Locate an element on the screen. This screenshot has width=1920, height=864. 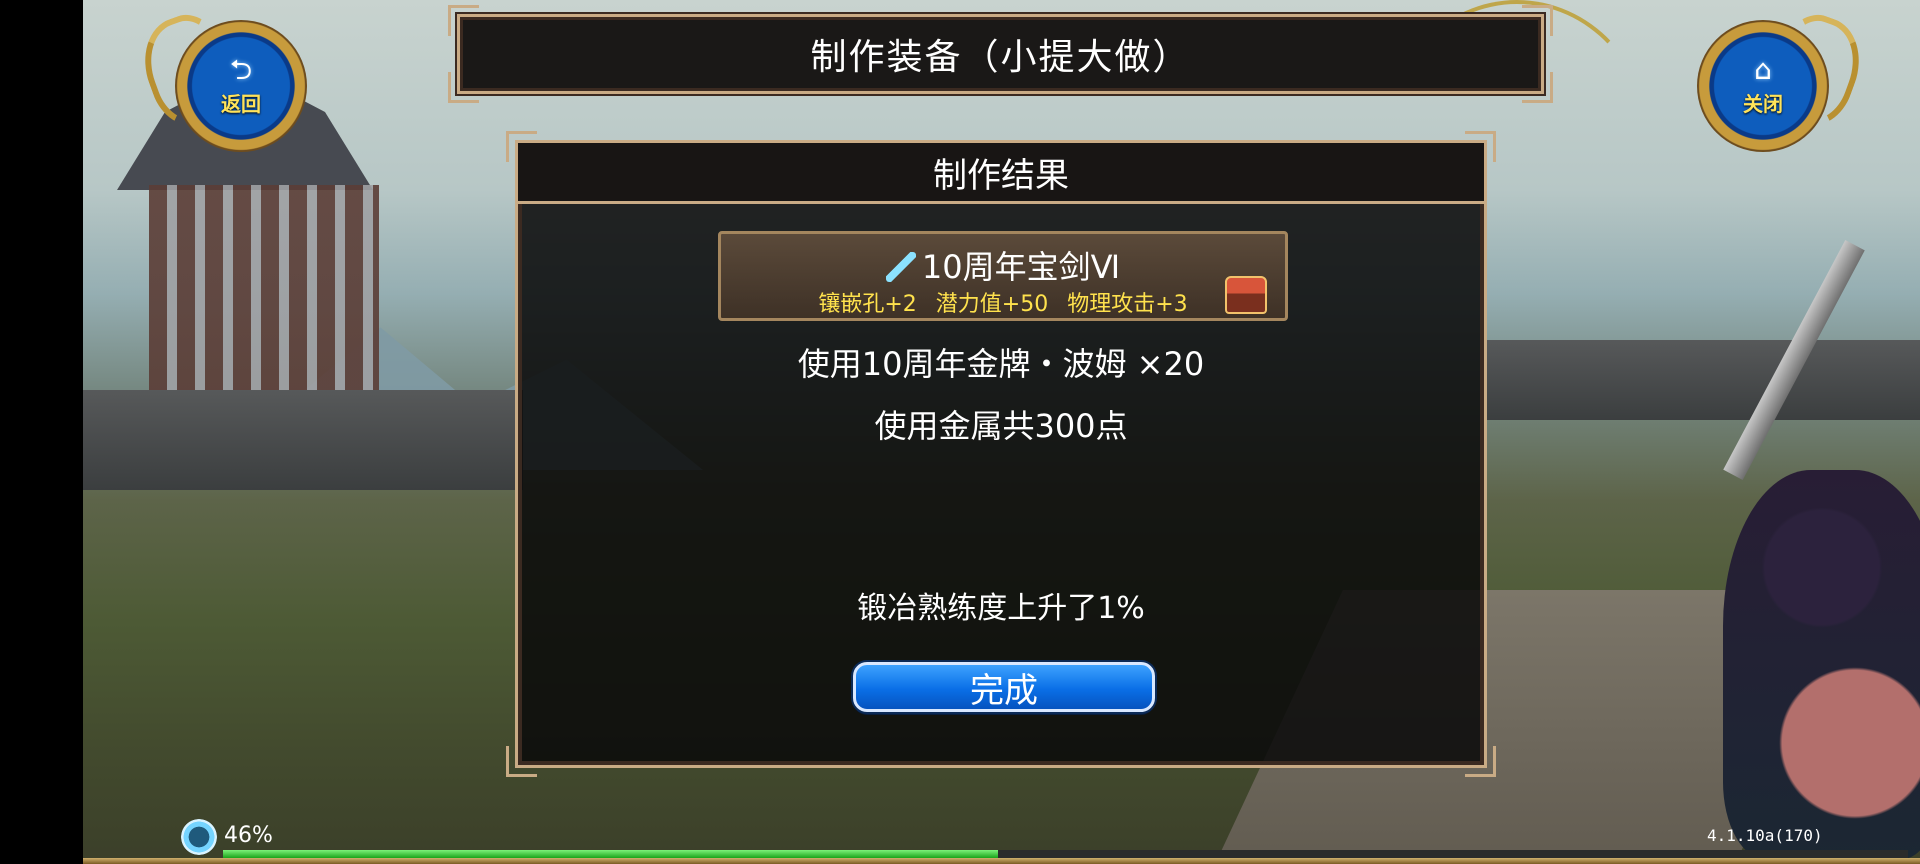
item-stat: 潜力值+50 is located at coordinates (992, 304).